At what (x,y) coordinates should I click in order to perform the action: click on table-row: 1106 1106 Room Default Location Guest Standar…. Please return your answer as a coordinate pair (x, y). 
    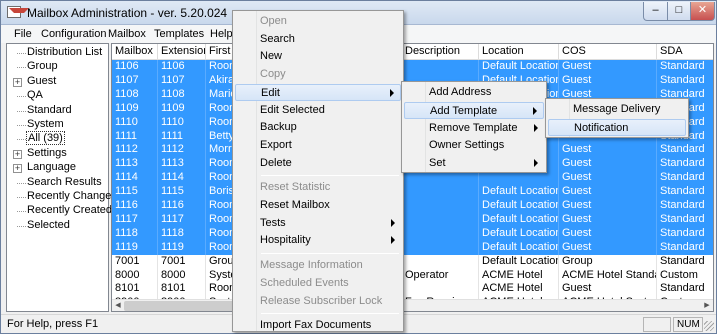
    Looking at the image, I should click on (412, 67).